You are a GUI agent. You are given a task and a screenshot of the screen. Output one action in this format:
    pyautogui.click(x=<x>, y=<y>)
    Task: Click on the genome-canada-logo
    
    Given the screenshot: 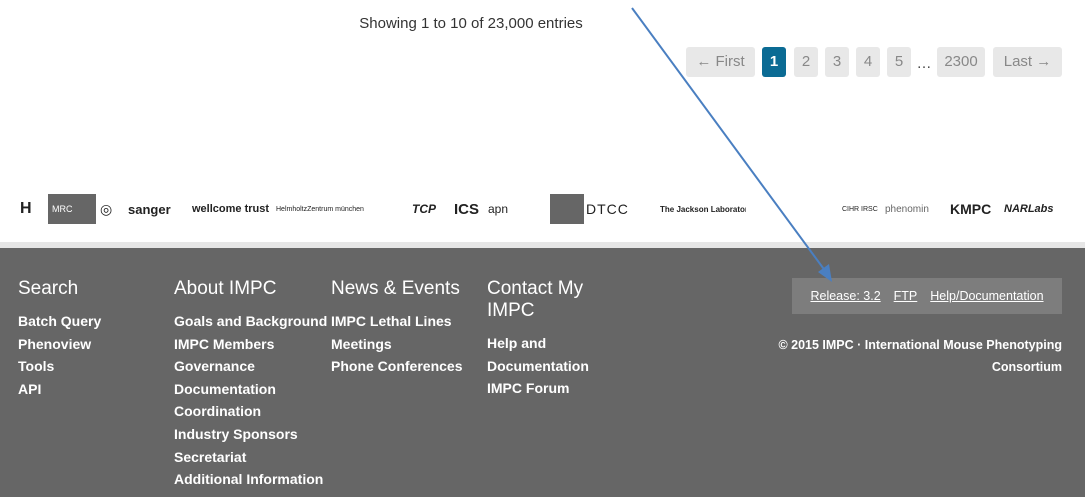 What is the action you would take?
    pyautogui.click(x=775, y=209)
    